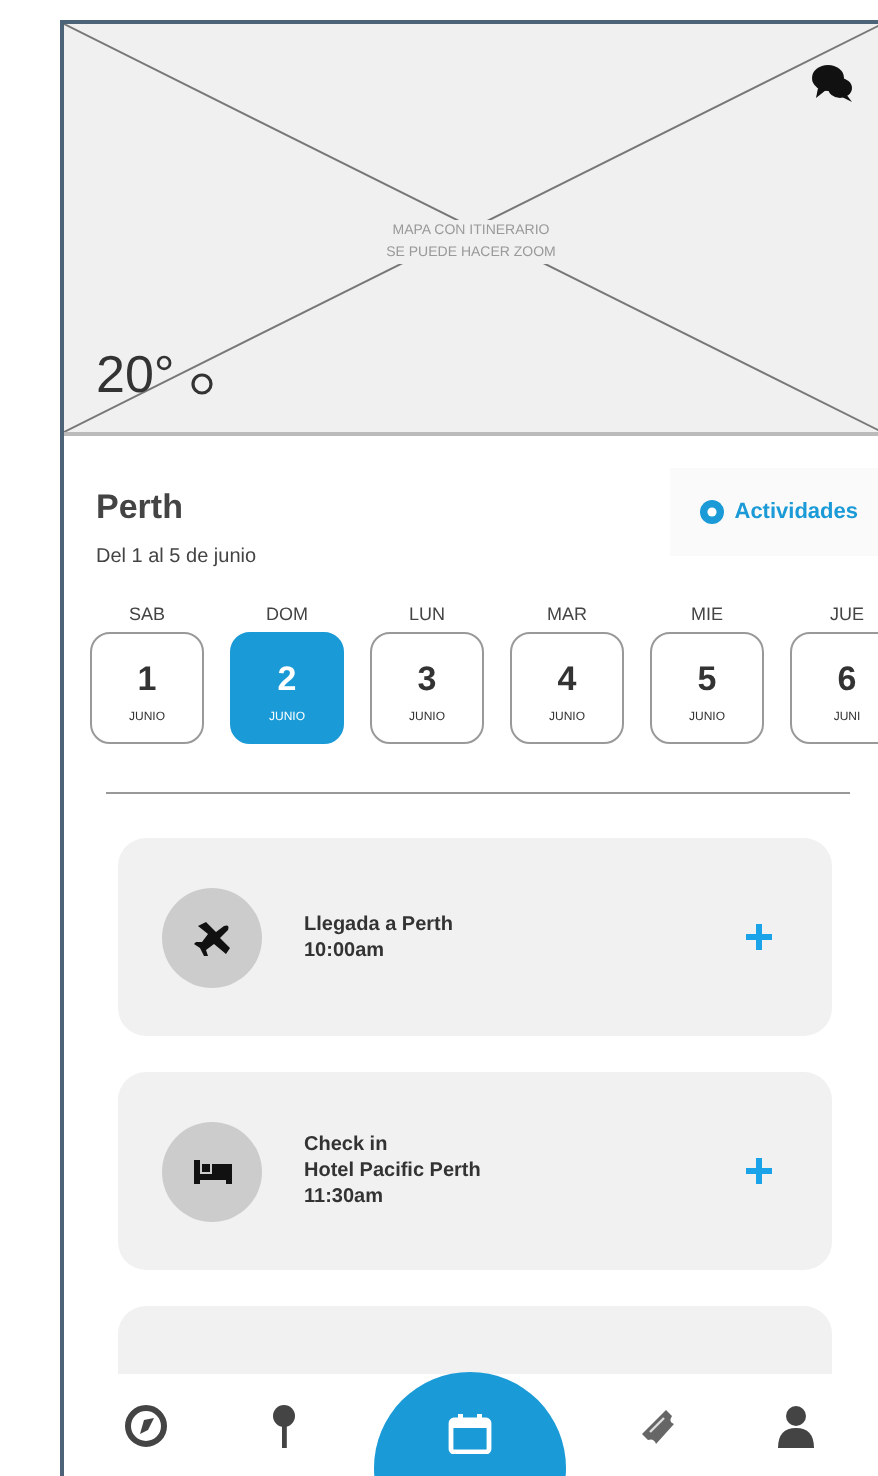  What do you see at coordinates (846, 614) in the screenshot?
I see `weekday-label: JUE` at bounding box center [846, 614].